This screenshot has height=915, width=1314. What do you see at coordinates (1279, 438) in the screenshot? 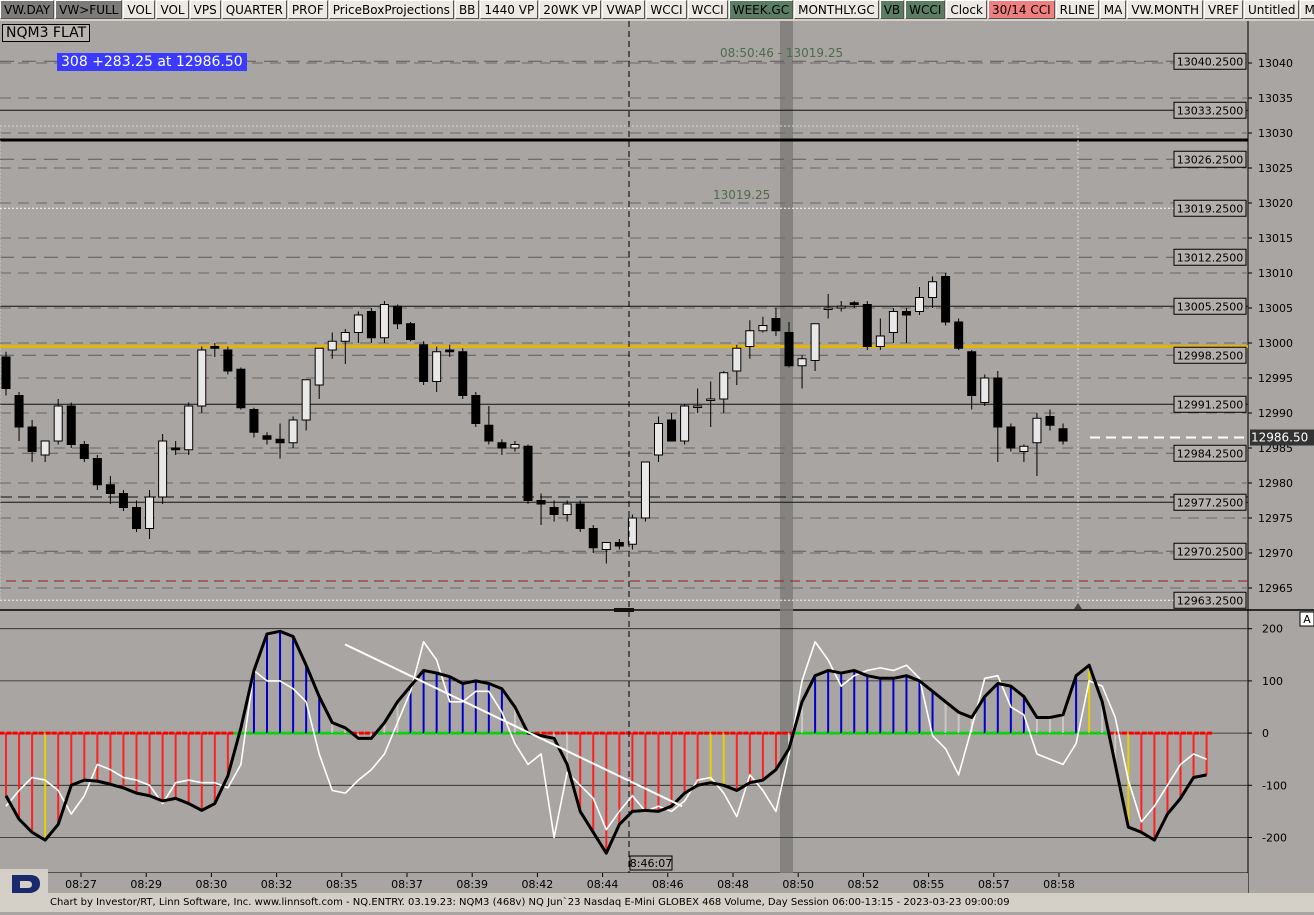
I see `last-price-tag-label: 12986.50` at bounding box center [1279, 438].